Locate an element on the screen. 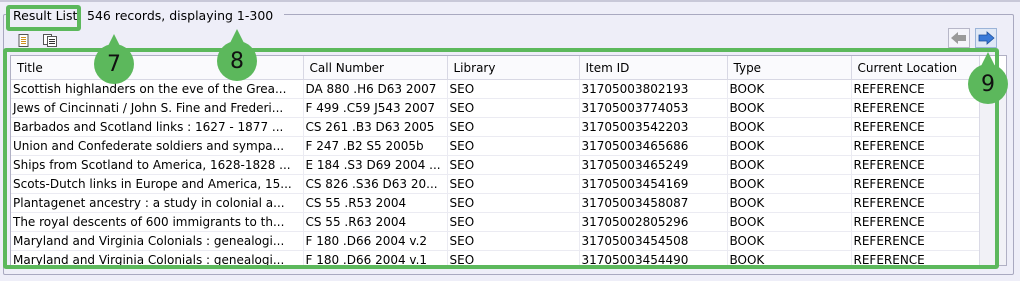  callout-badge-9: 9 is located at coordinates (988, 84).